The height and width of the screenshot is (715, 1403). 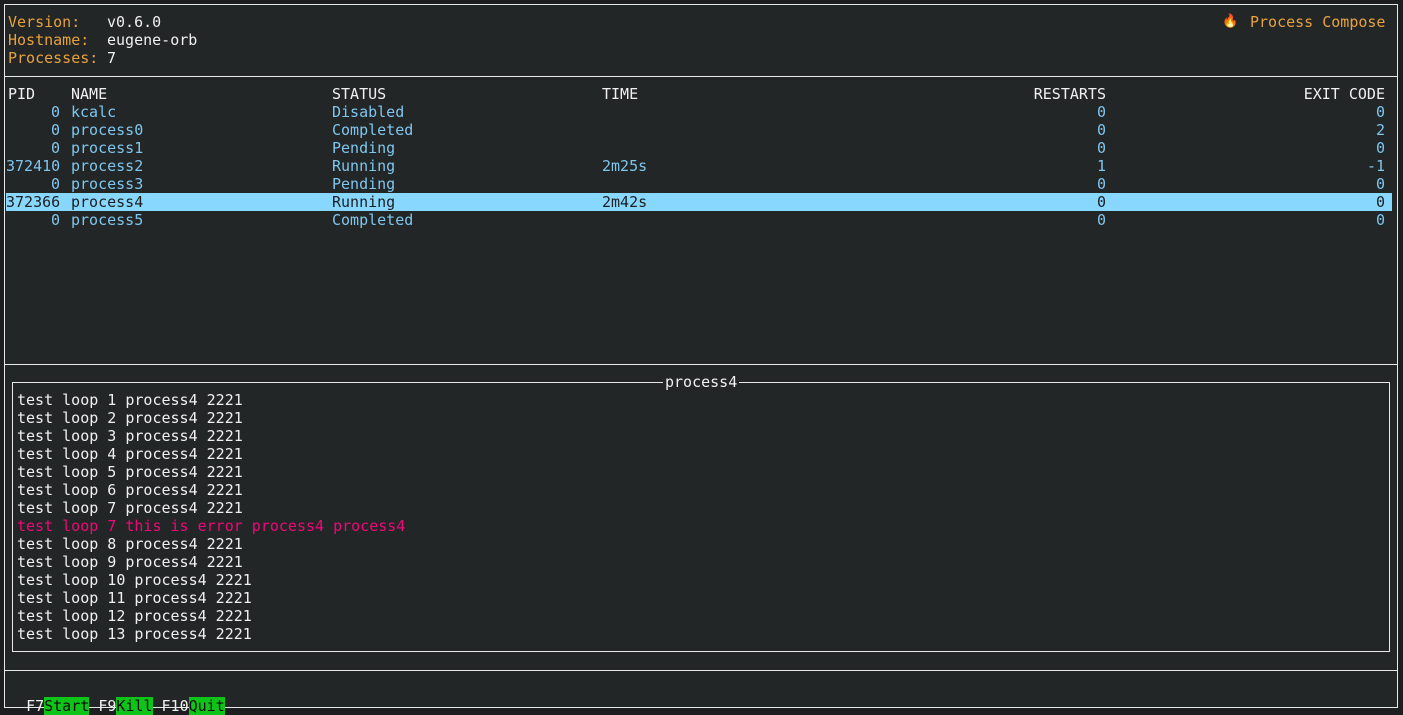 What do you see at coordinates (130, 454) in the screenshot?
I see `log-line: test loop 4 process4 2221` at bounding box center [130, 454].